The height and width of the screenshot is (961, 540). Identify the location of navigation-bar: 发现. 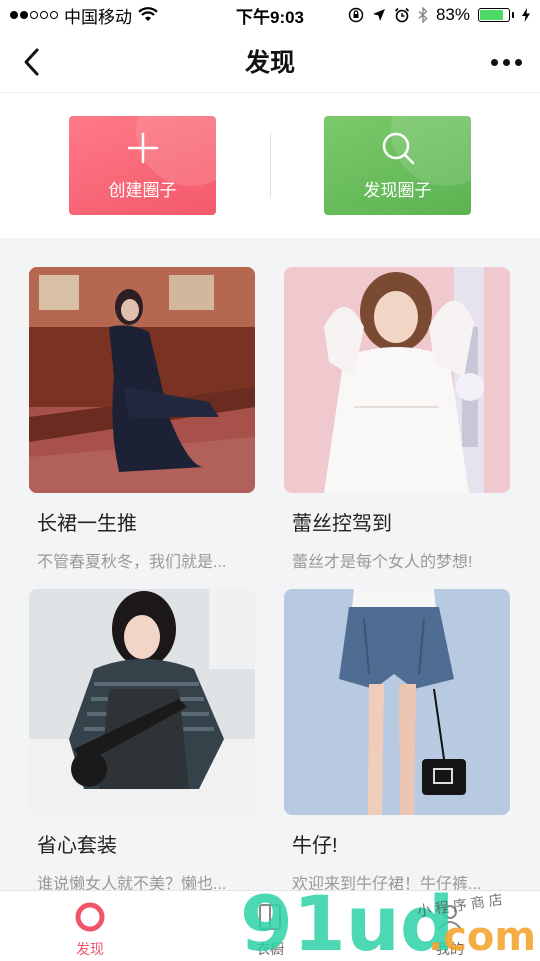
(270, 61).